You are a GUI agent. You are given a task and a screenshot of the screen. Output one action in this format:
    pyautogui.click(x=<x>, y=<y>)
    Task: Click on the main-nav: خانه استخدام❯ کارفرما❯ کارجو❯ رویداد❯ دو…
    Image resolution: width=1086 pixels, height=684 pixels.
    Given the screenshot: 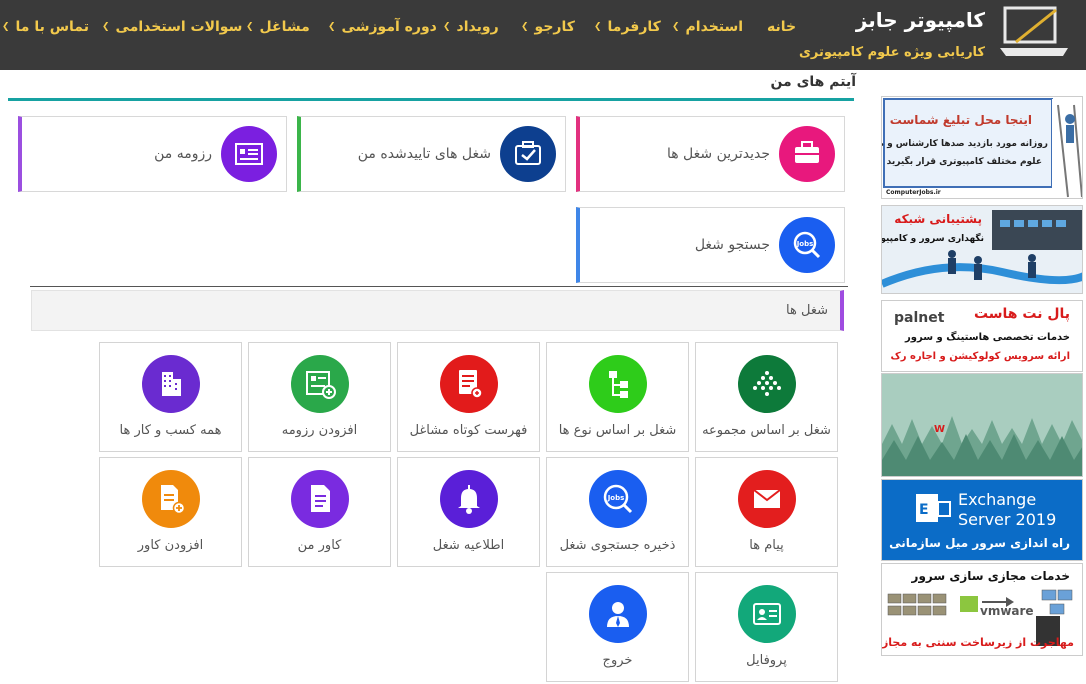 What is the action you would take?
    pyautogui.click(x=400, y=29)
    